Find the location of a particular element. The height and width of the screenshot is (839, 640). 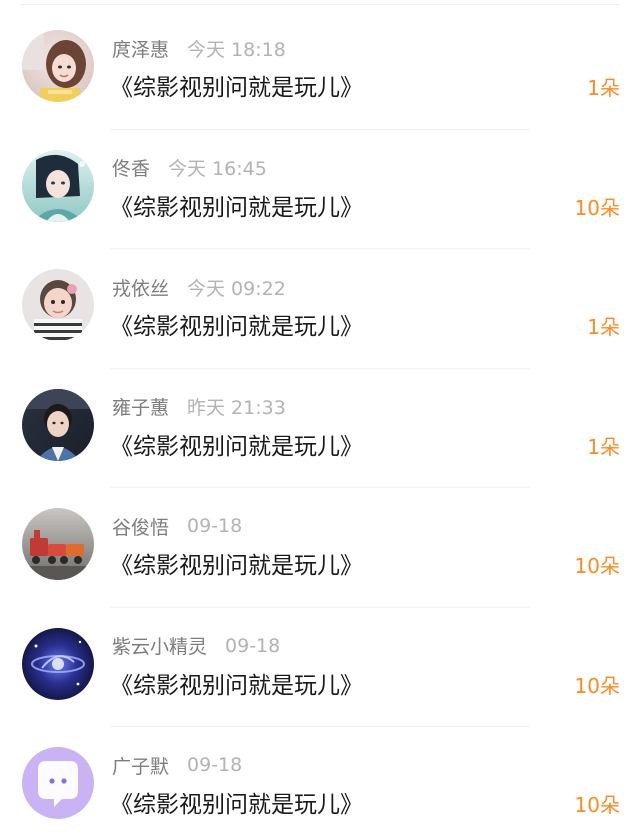

username: 佟香 is located at coordinates (131, 167).